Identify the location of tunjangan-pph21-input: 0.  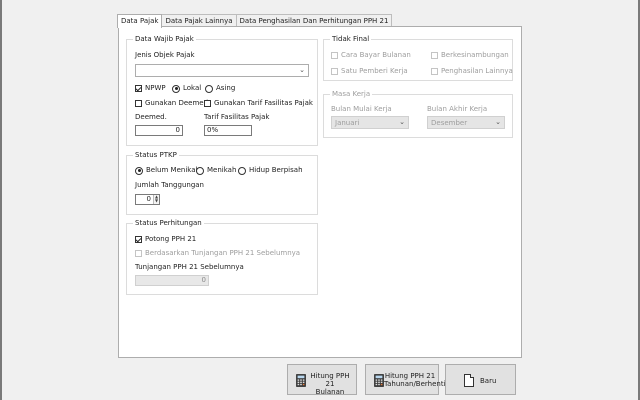
(172, 280).